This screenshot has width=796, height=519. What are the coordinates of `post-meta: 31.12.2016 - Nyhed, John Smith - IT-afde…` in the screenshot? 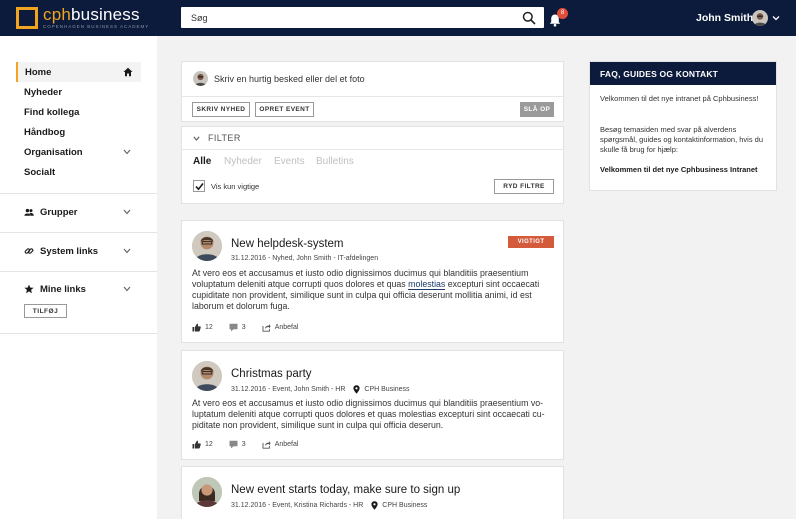 It's located at (304, 258).